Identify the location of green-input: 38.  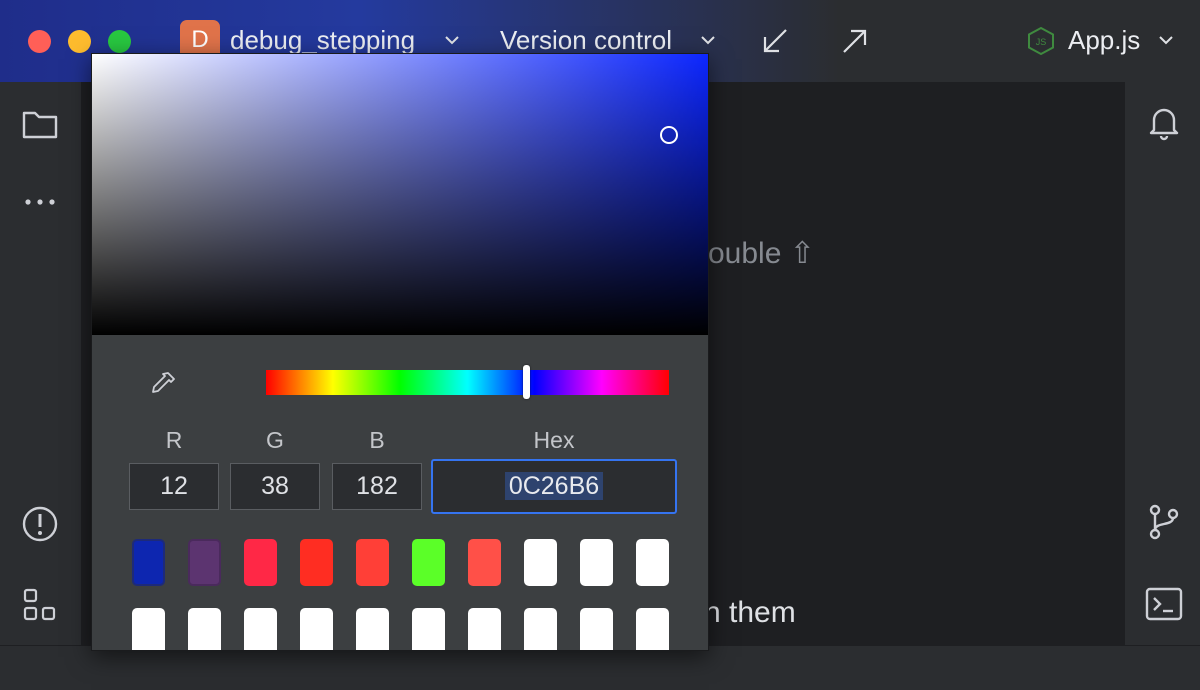
(275, 486).